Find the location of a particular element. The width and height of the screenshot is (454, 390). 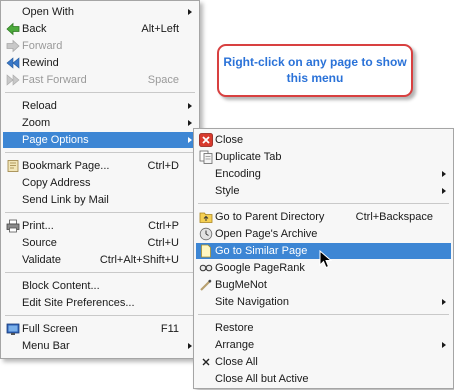

menu-item-rewind: Rewind is located at coordinates (100, 63).